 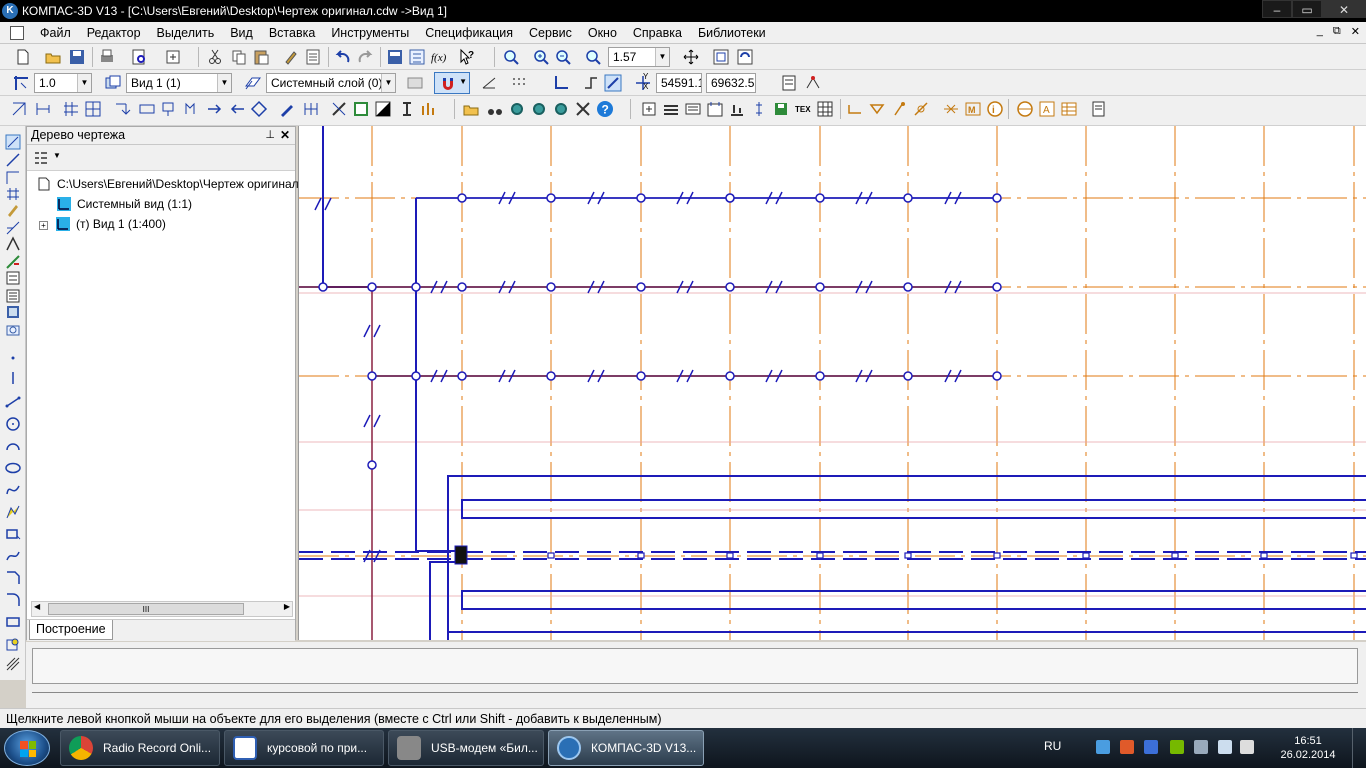 What do you see at coordinates (1103, 747) in the screenshot?
I see `network-icon` at bounding box center [1103, 747].